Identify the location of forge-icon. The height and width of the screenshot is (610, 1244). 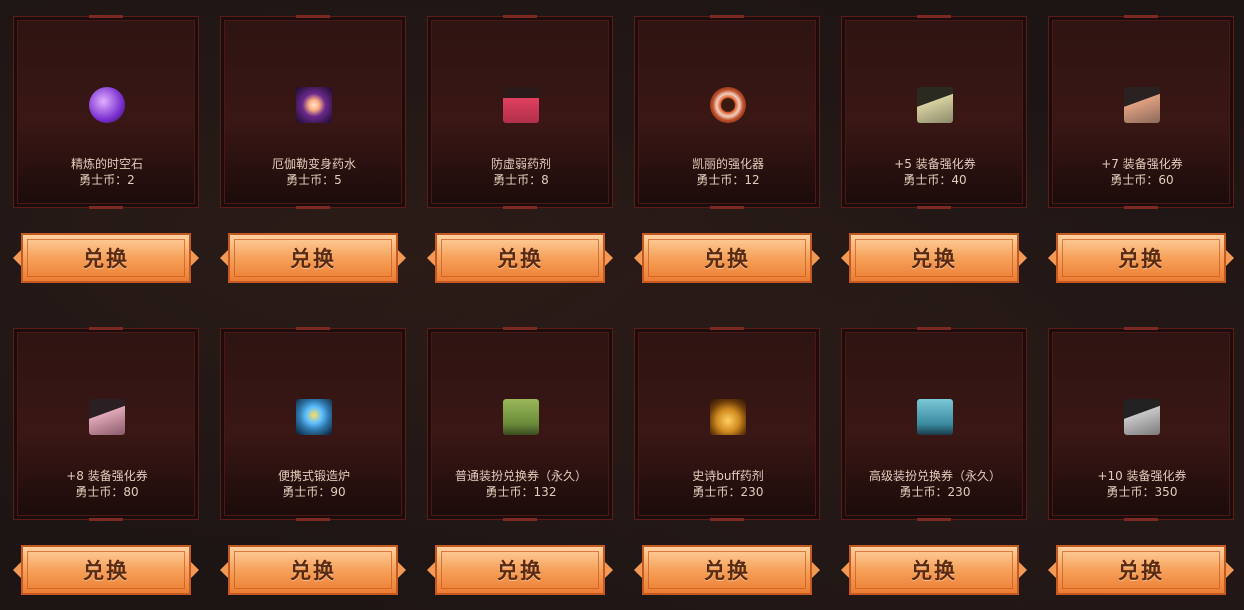
(314, 417).